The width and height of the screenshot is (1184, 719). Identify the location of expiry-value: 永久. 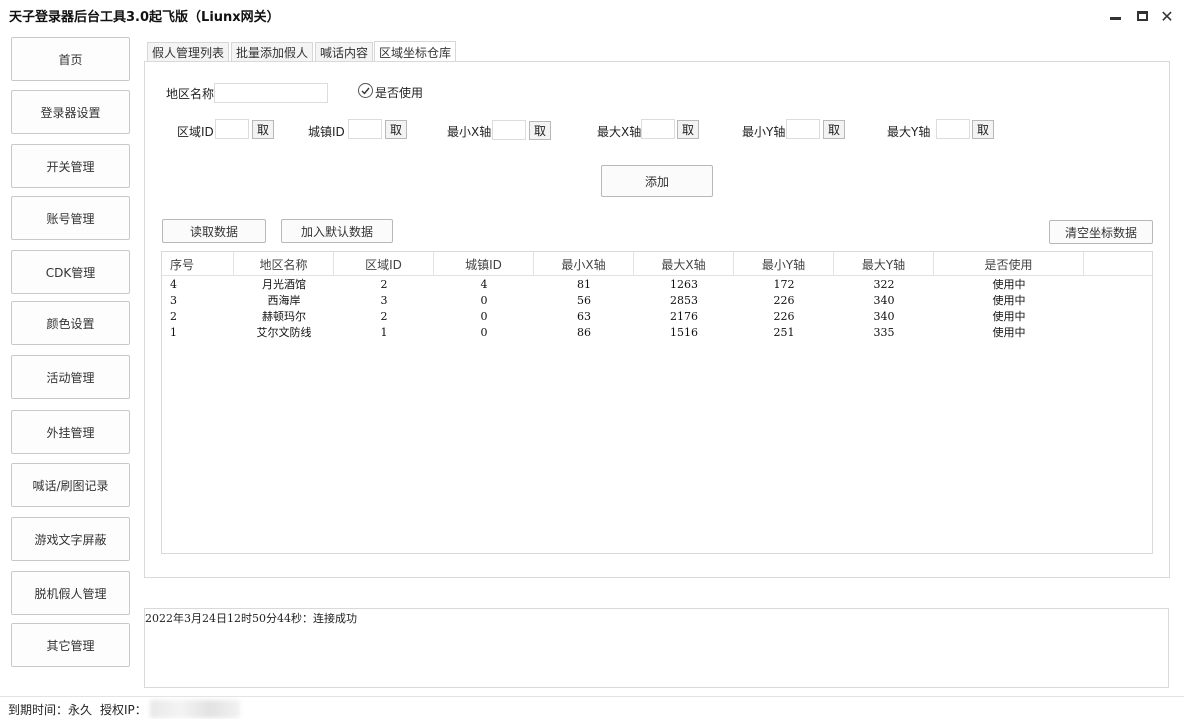
(80, 710).